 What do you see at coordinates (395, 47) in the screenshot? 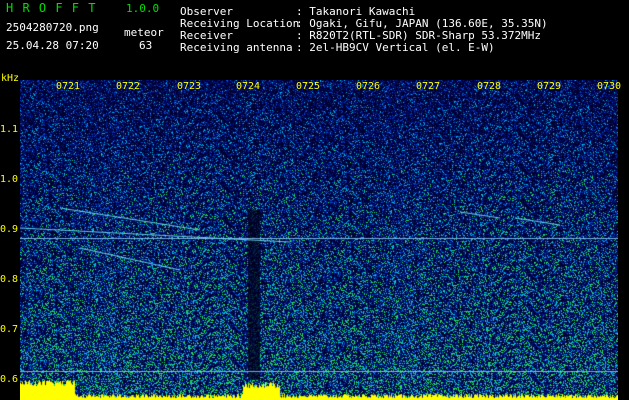
I see `info-value-antenna: : 2el-HB9CV Vertical (el. E-W)` at bounding box center [395, 47].